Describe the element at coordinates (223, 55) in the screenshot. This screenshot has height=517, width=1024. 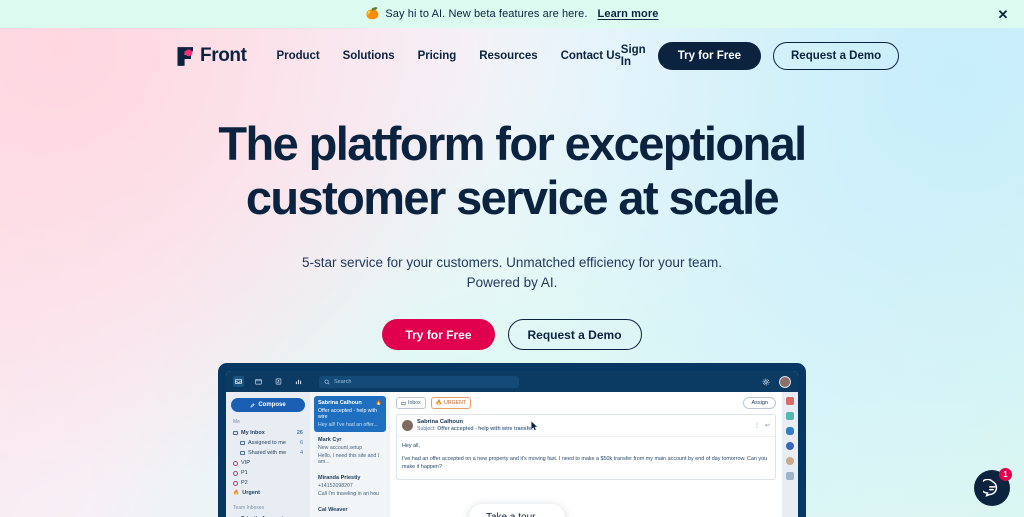
I see `front-logo-text: Front` at that location.